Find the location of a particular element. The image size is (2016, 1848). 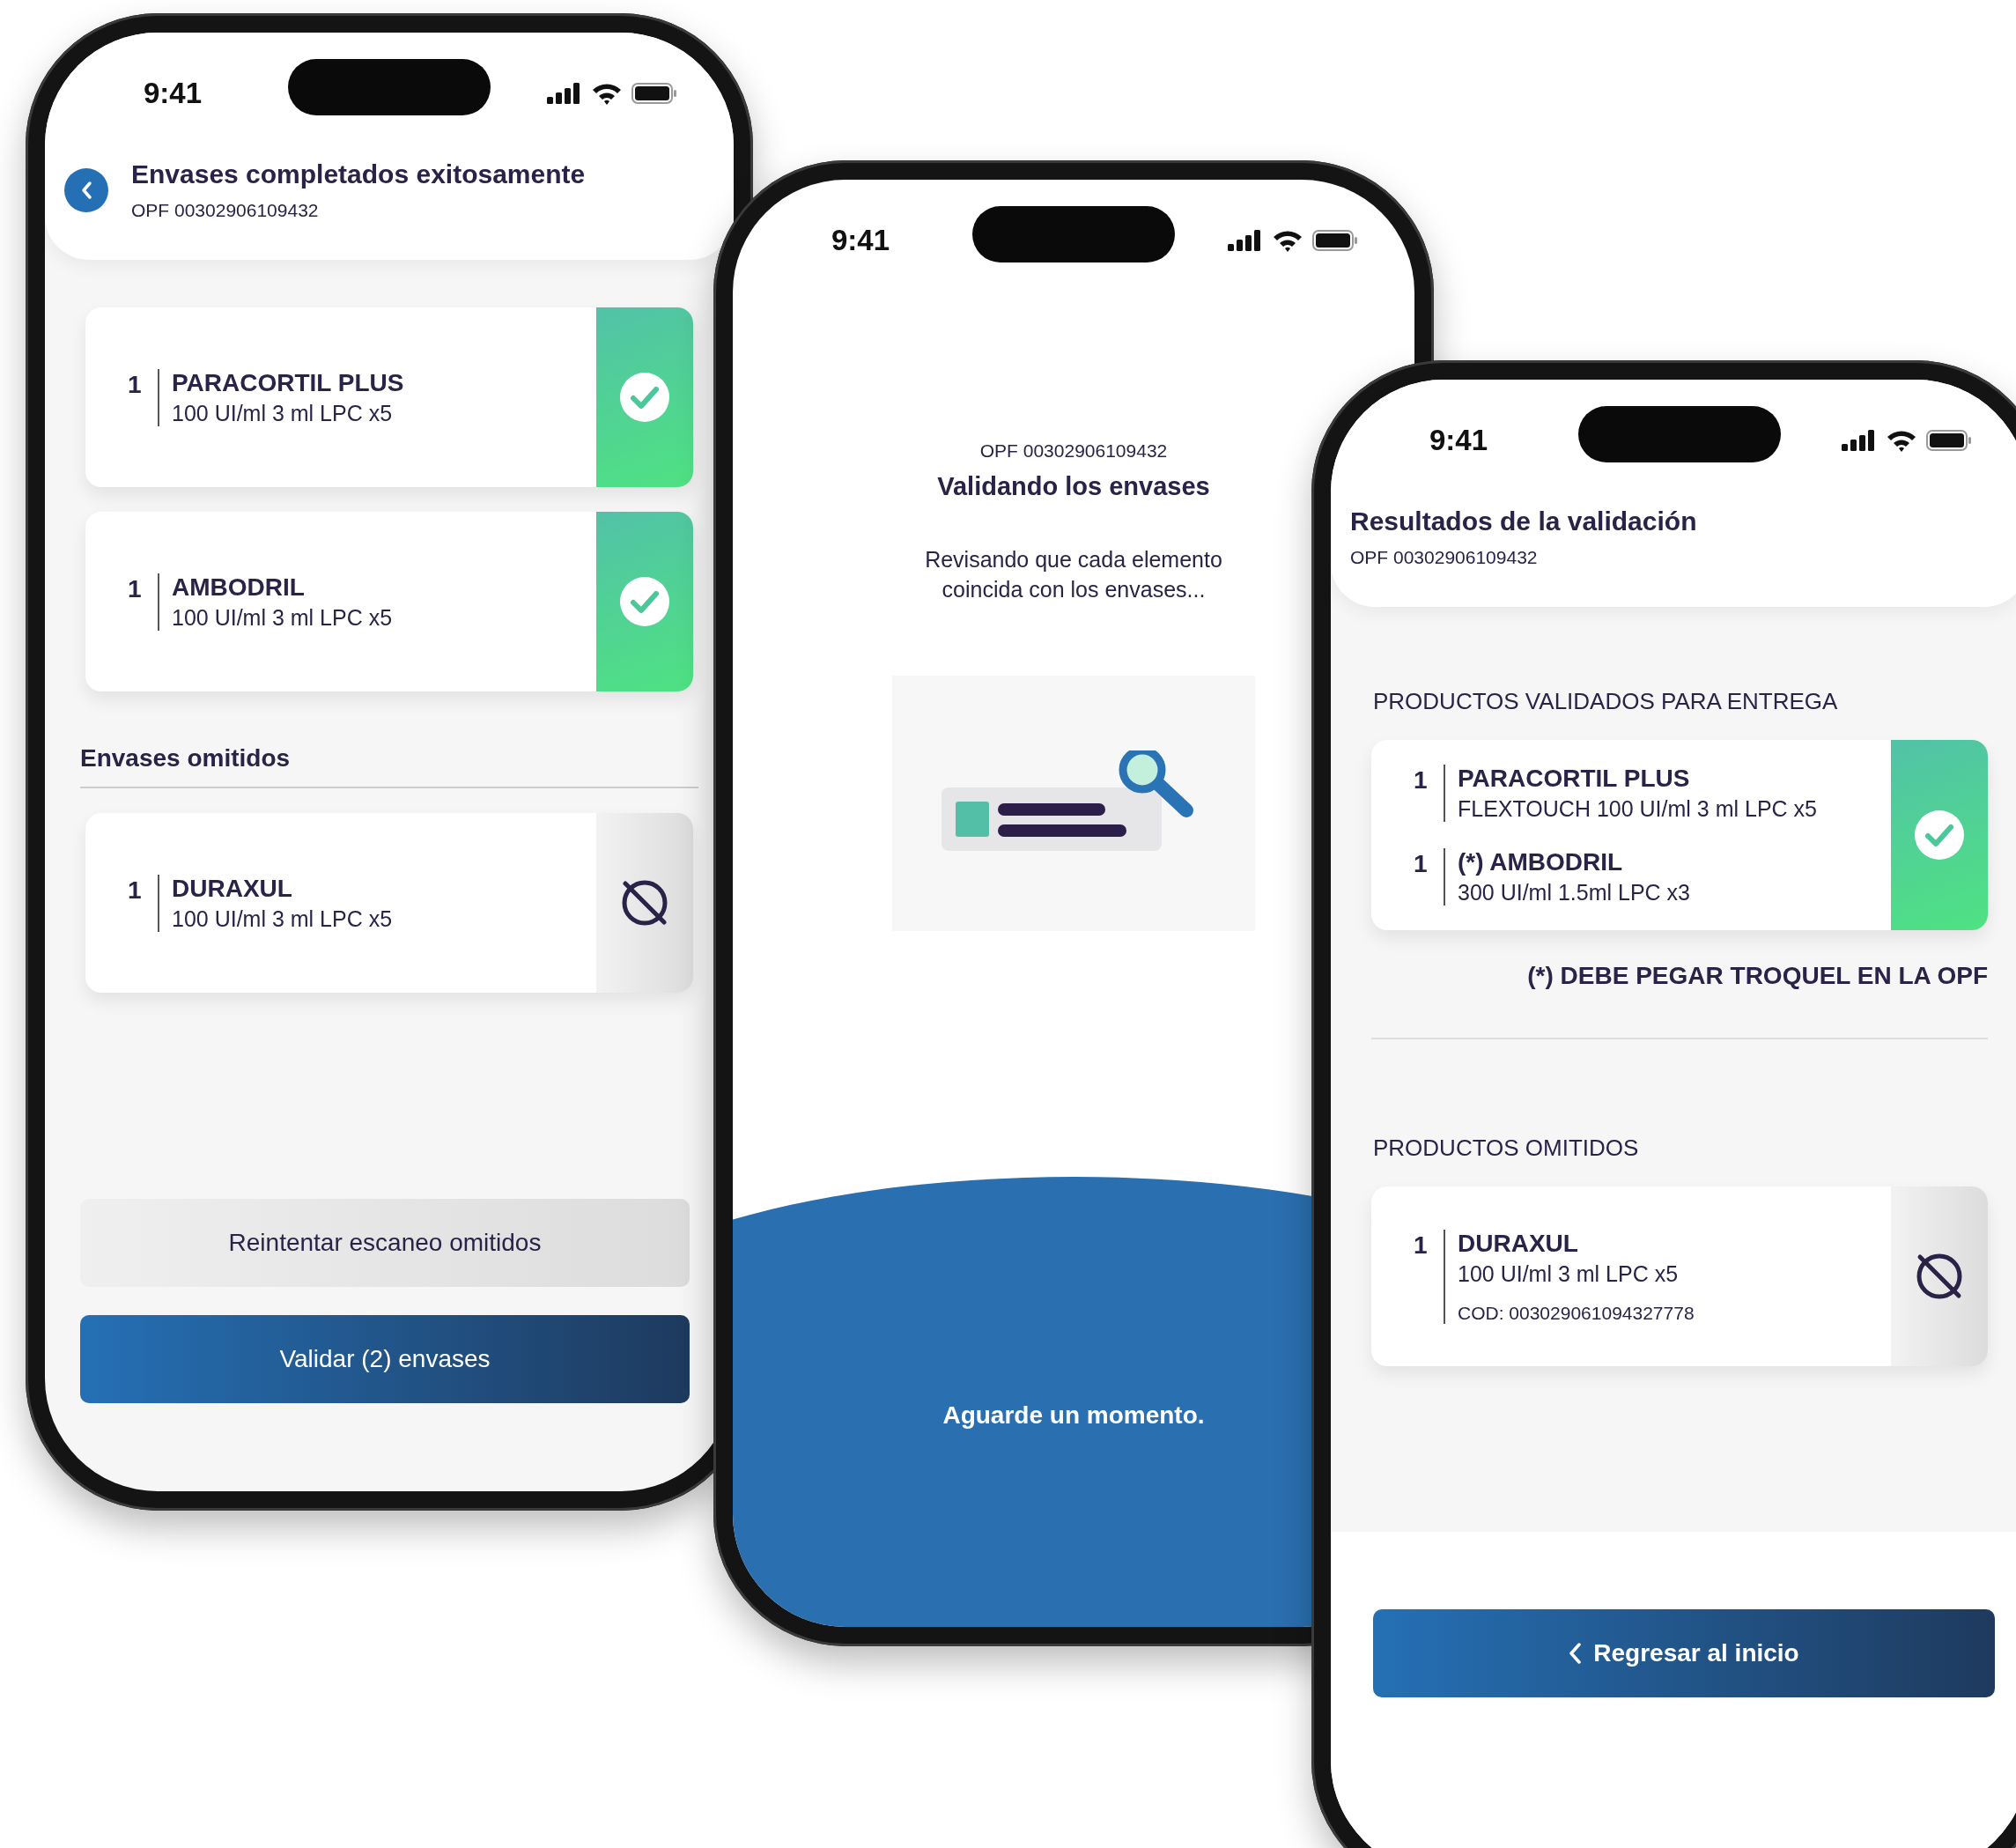

product-name: (*) AMBODRIL is located at coordinates (1541, 862).